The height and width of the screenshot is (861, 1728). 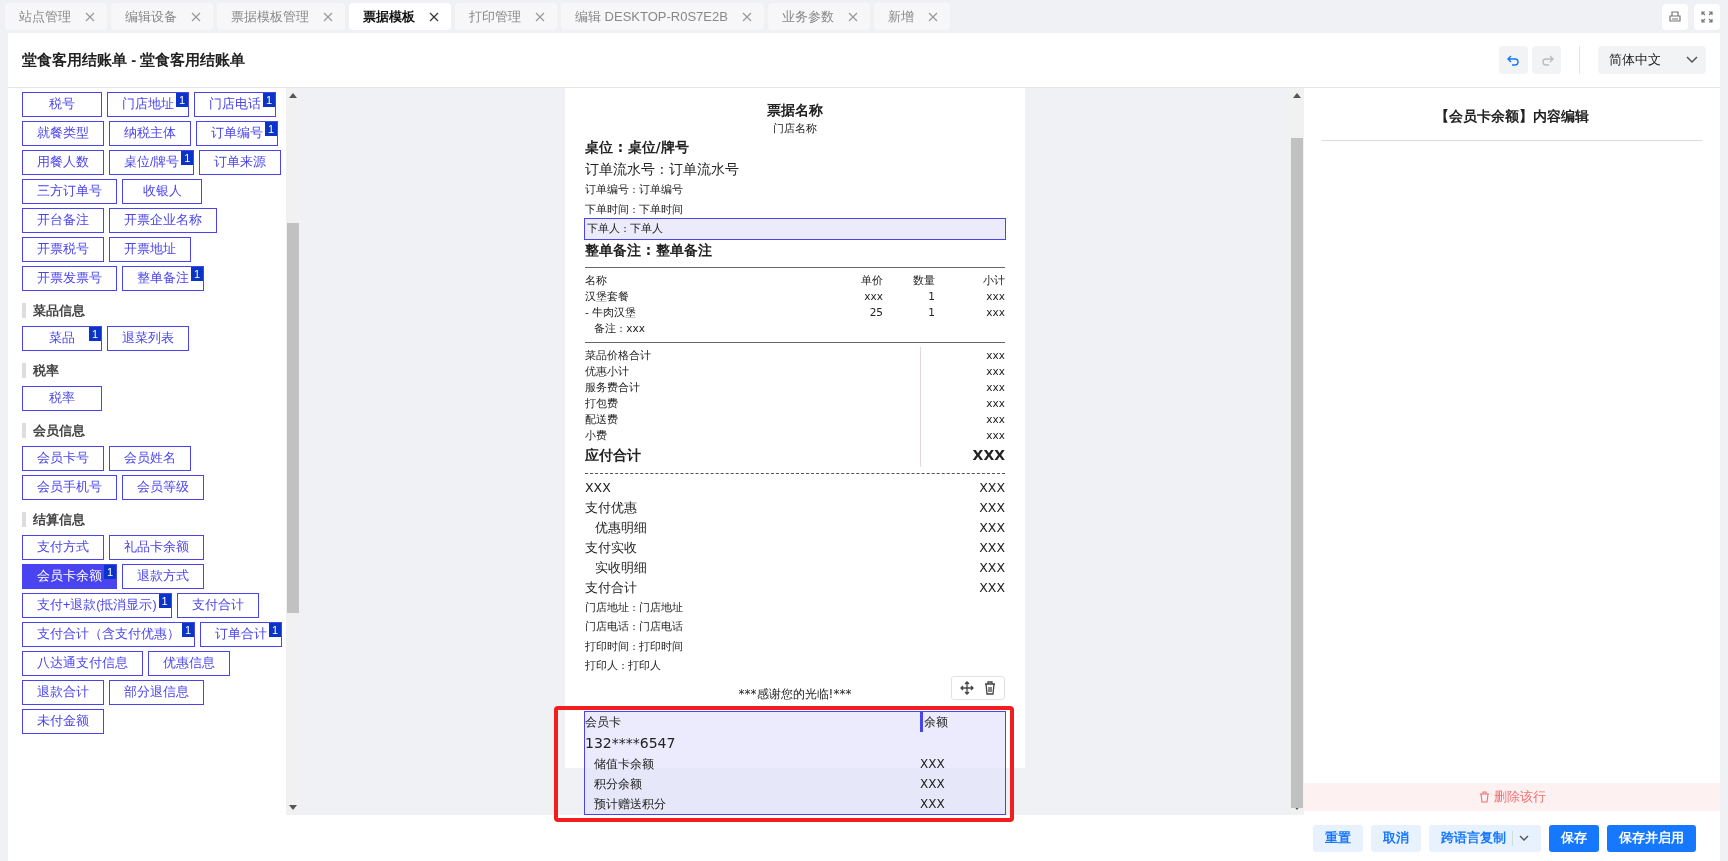 What do you see at coordinates (631, 743) in the screenshot?
I see `phone-number: 132****6547` at bounding box center [631, 743].